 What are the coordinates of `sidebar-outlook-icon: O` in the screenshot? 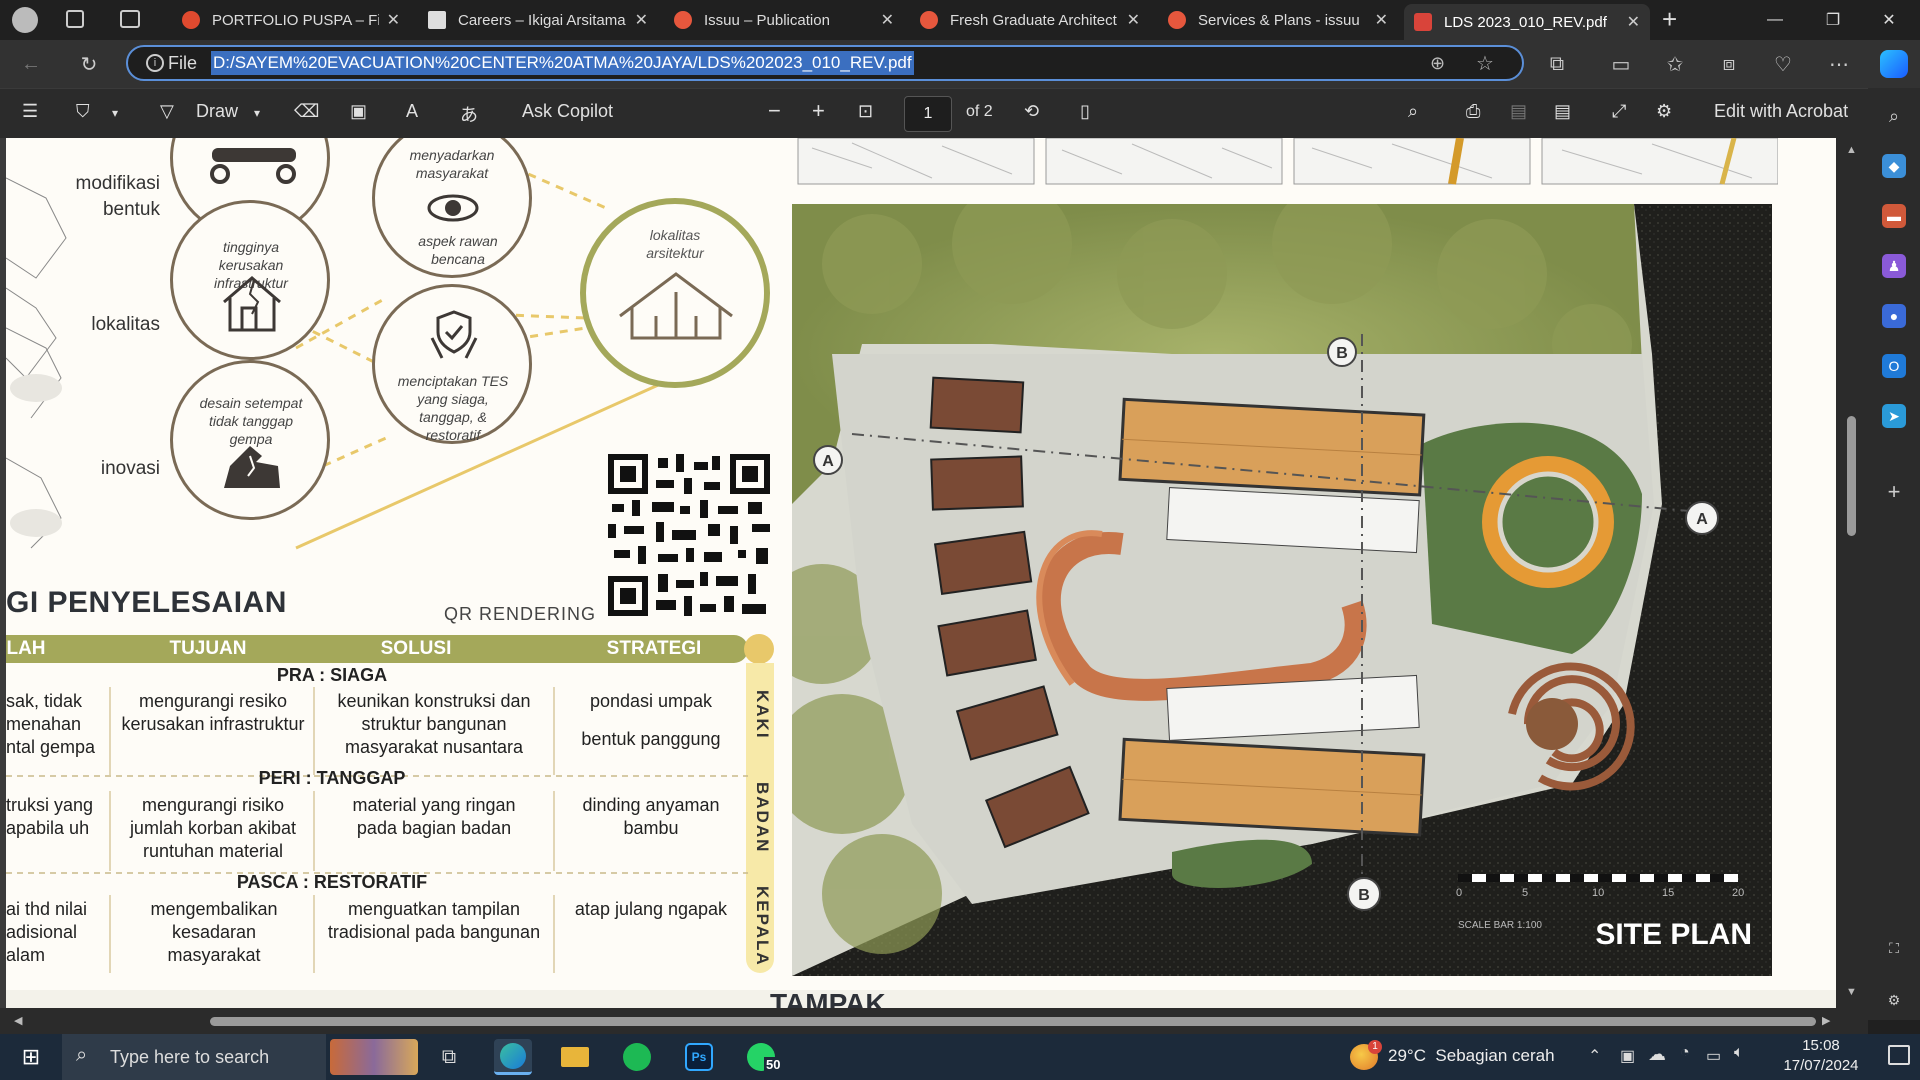 It's located at (1894, 366).